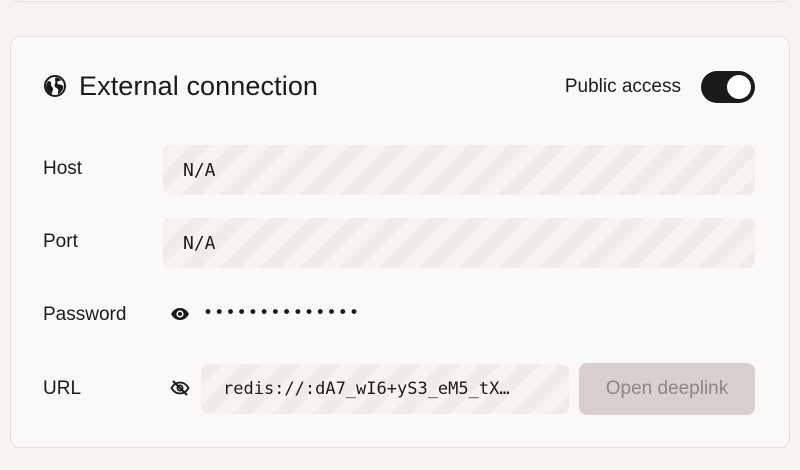 The width and height of the screenshot is (800, 470). Describe the element at coordinates (63, 168) in the screenshot. I see `host-label: Host` at that location.